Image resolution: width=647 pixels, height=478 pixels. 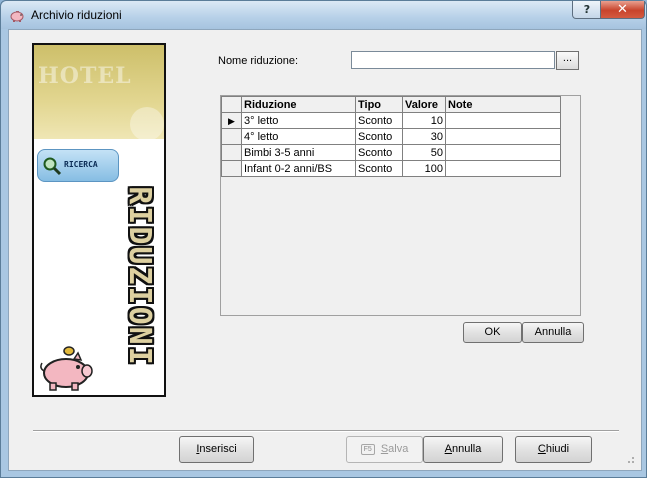 I want to click on close-button: ✕, so click(x=622, y=10).